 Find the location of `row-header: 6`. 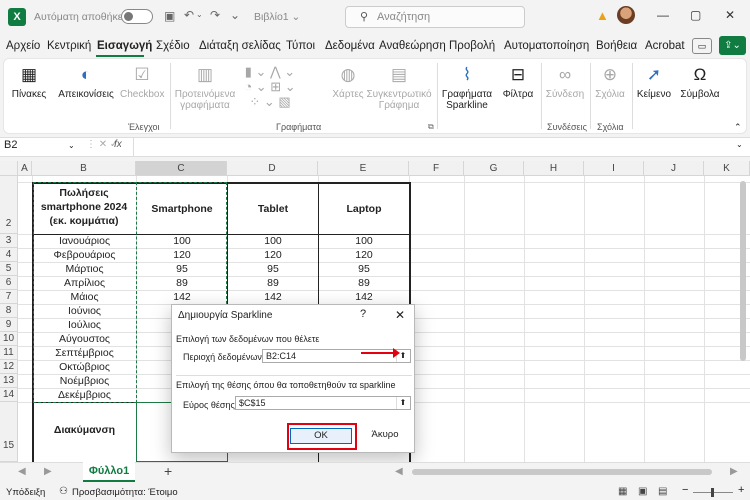

row-header: 6 is located at coordinates (9, 283).